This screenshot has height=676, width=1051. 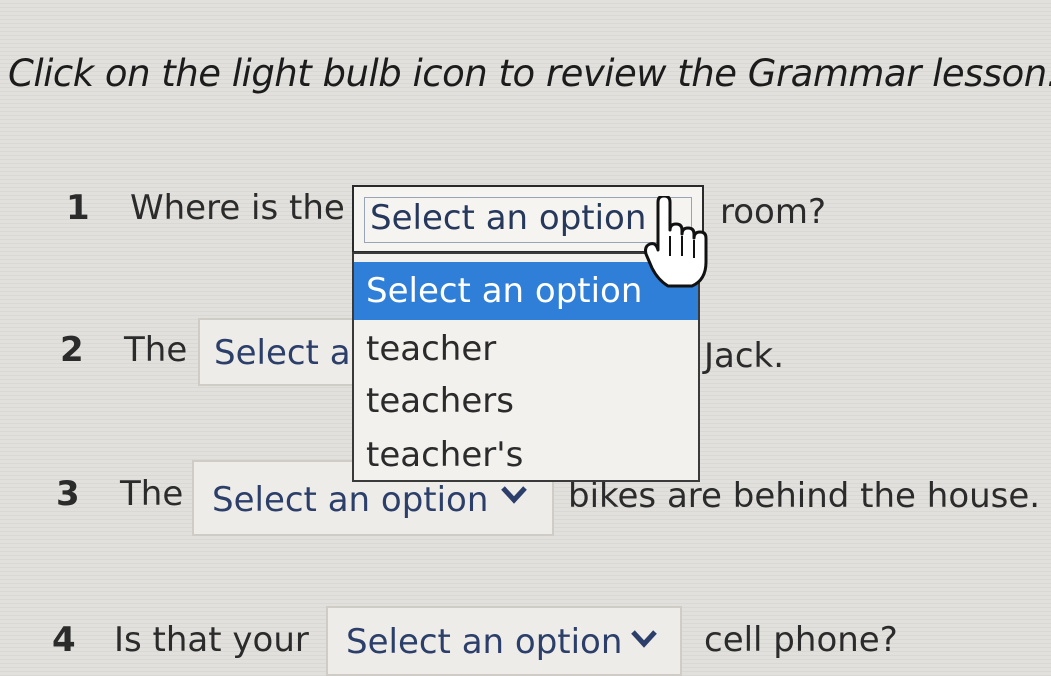 I want to click on dropdown-option-teachers-possessive: teacher's, so click(x=526, y=455).